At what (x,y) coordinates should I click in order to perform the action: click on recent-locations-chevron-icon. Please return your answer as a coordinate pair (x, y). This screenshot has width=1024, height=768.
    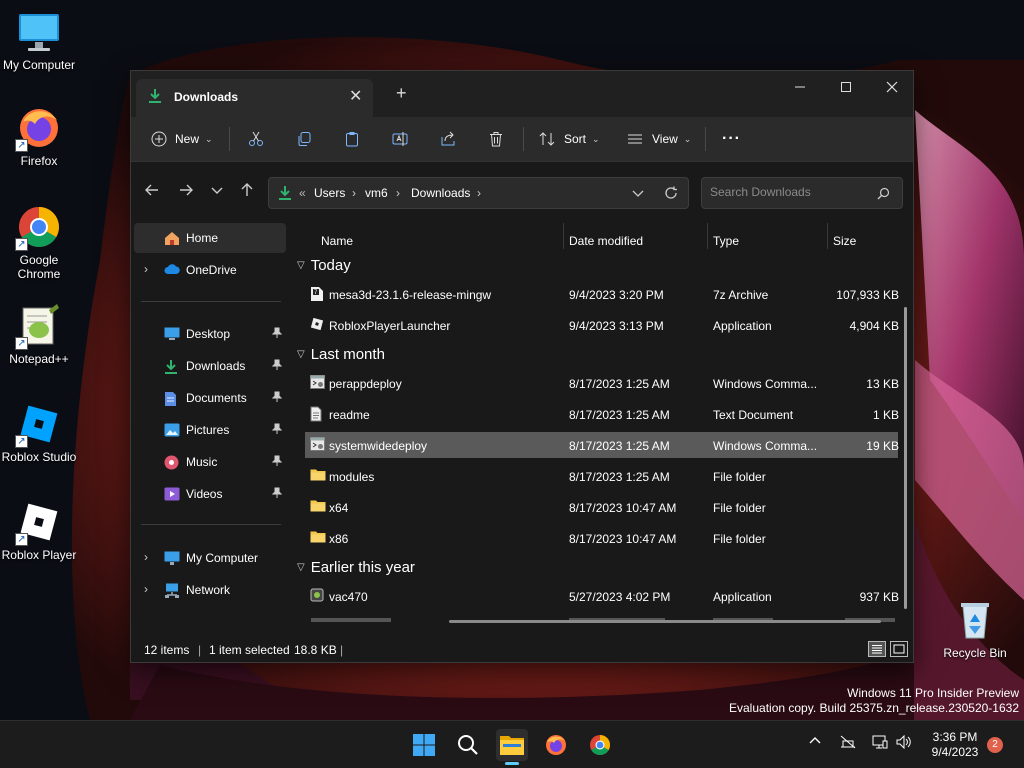
    Looking at the image, I should click on (217, 192).